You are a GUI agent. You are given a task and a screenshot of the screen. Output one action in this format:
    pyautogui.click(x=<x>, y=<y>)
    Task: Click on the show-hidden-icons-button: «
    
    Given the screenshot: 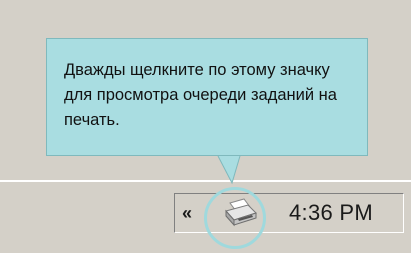 What is the action you would take?
    pyautogui.click(x=192, y=213)
    